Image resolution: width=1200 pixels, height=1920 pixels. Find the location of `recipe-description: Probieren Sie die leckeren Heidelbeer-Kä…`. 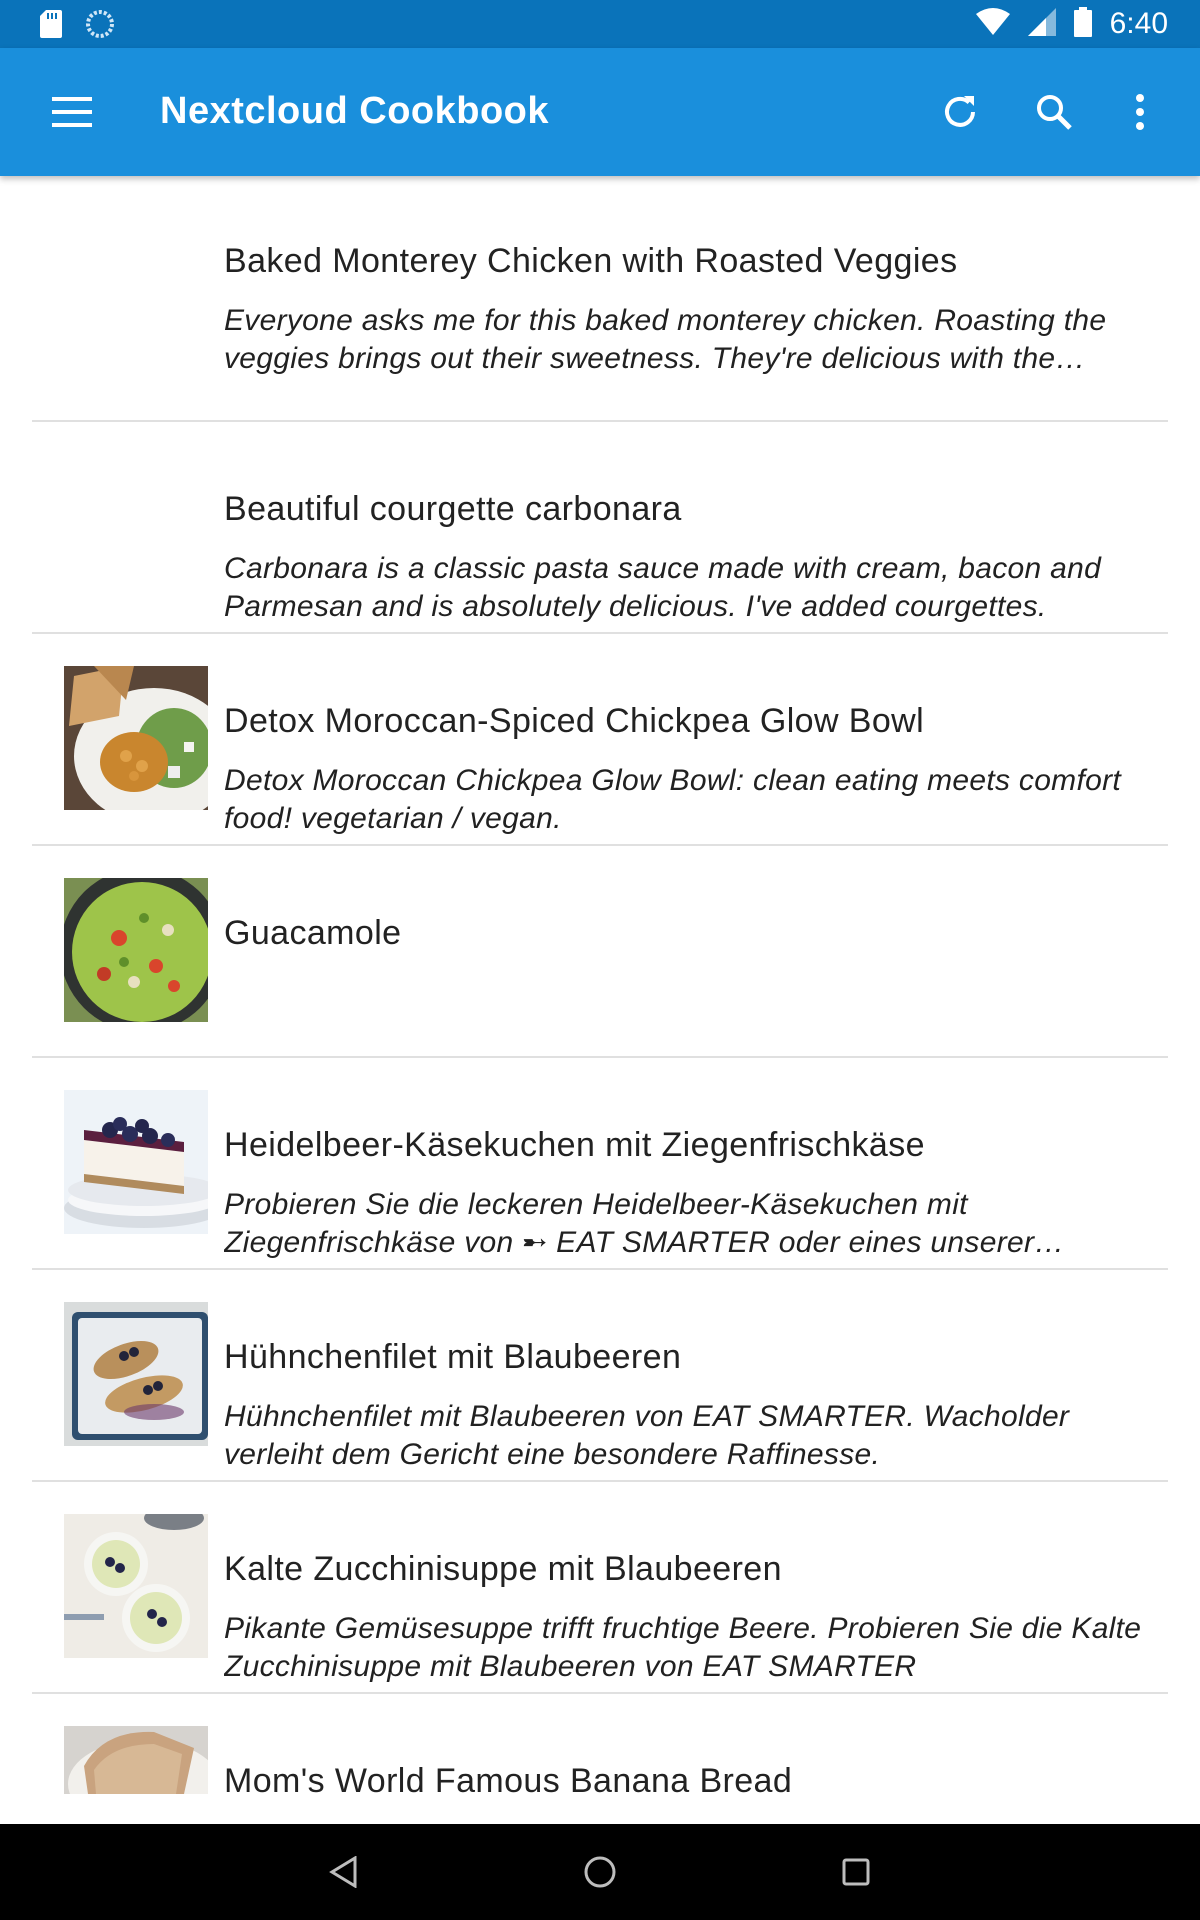

recipe-description: Probieren Sie die leckeren Heidelbeer-Kä… is located at coordinates (629, 1223).